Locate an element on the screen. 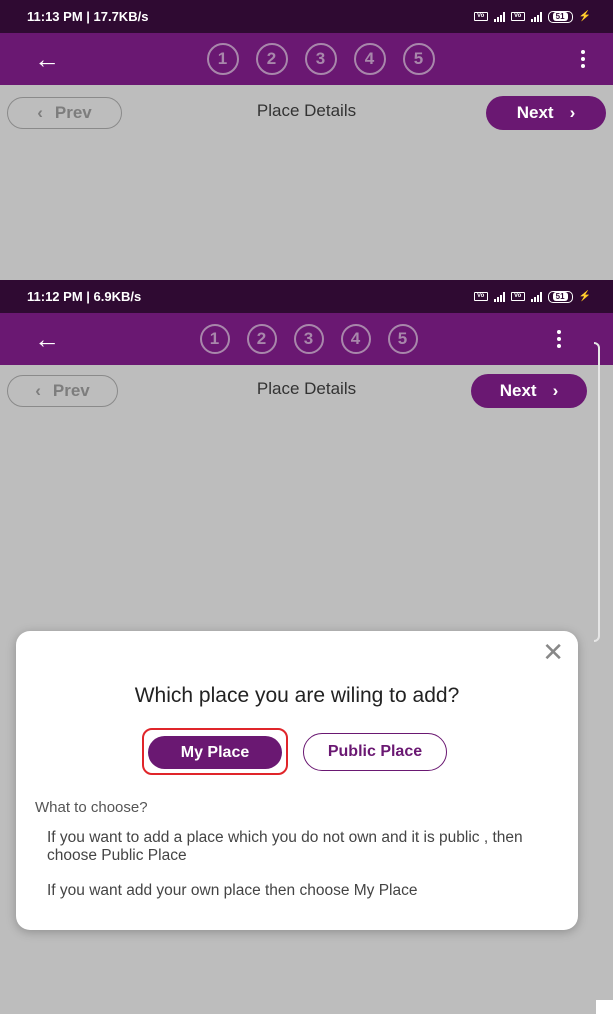 The height and width of the screenshot is (1014, 613). status-bar: 11:12 PM | 6.9KB/s Vo Vo 51 ⚡ is located at coordinates (306, 296).